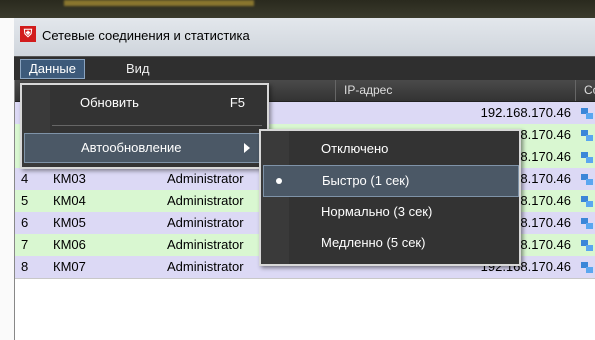 The width and height of the screenshot is (595, 340). Describe the element at coordinates (69, 178) in the screenshot. I see `row-computer-name: КМ03` at that location.